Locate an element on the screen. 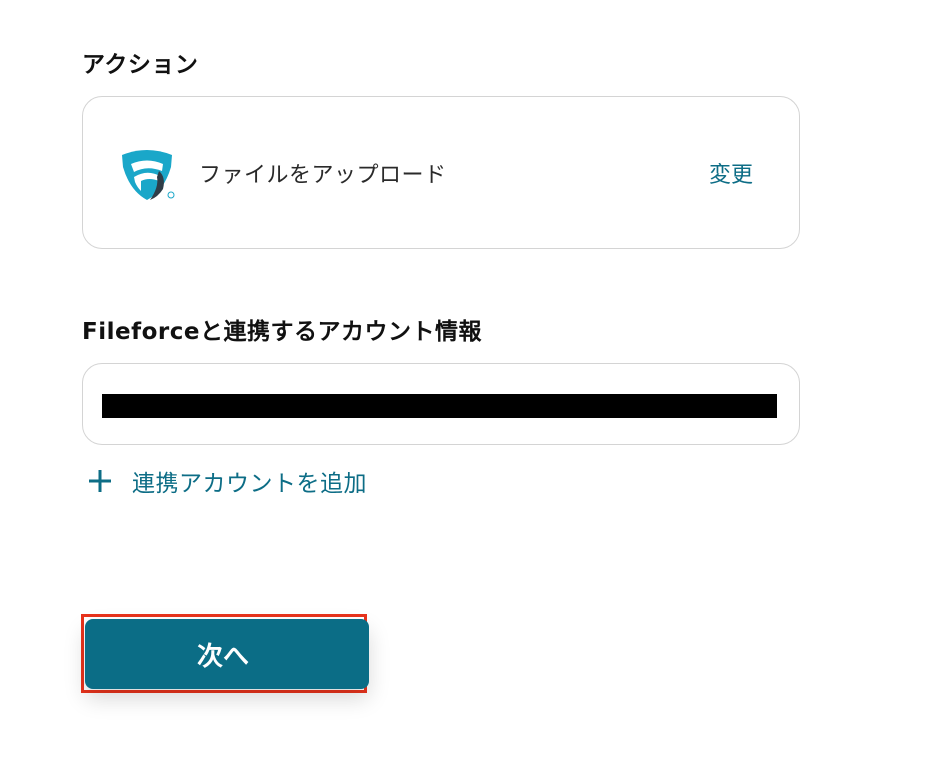  add-account-button: 連携アカウントを追加 is located at coordinates (227, 481).